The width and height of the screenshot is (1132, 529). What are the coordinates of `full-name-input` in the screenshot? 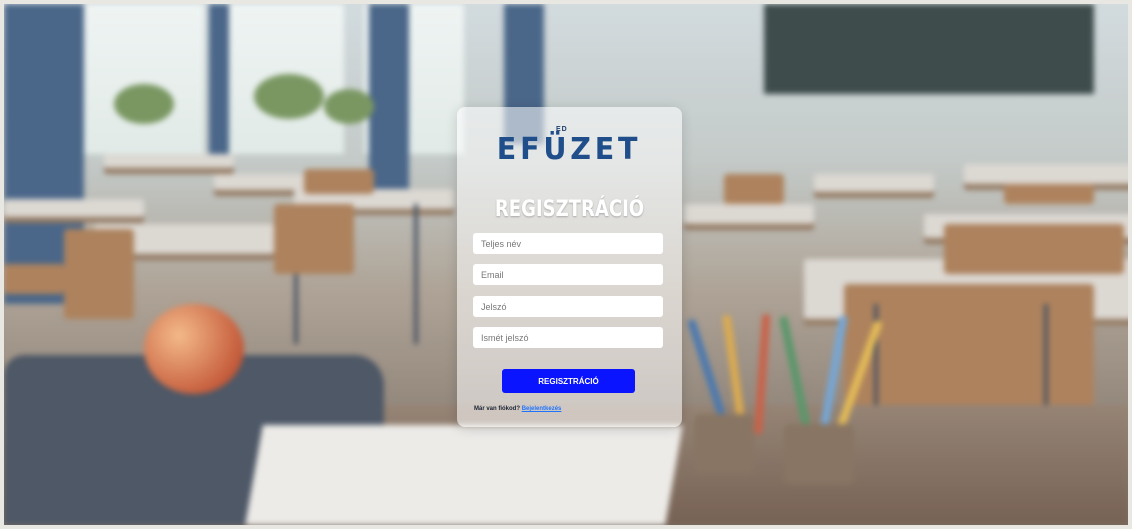 It's located at (568, 243).